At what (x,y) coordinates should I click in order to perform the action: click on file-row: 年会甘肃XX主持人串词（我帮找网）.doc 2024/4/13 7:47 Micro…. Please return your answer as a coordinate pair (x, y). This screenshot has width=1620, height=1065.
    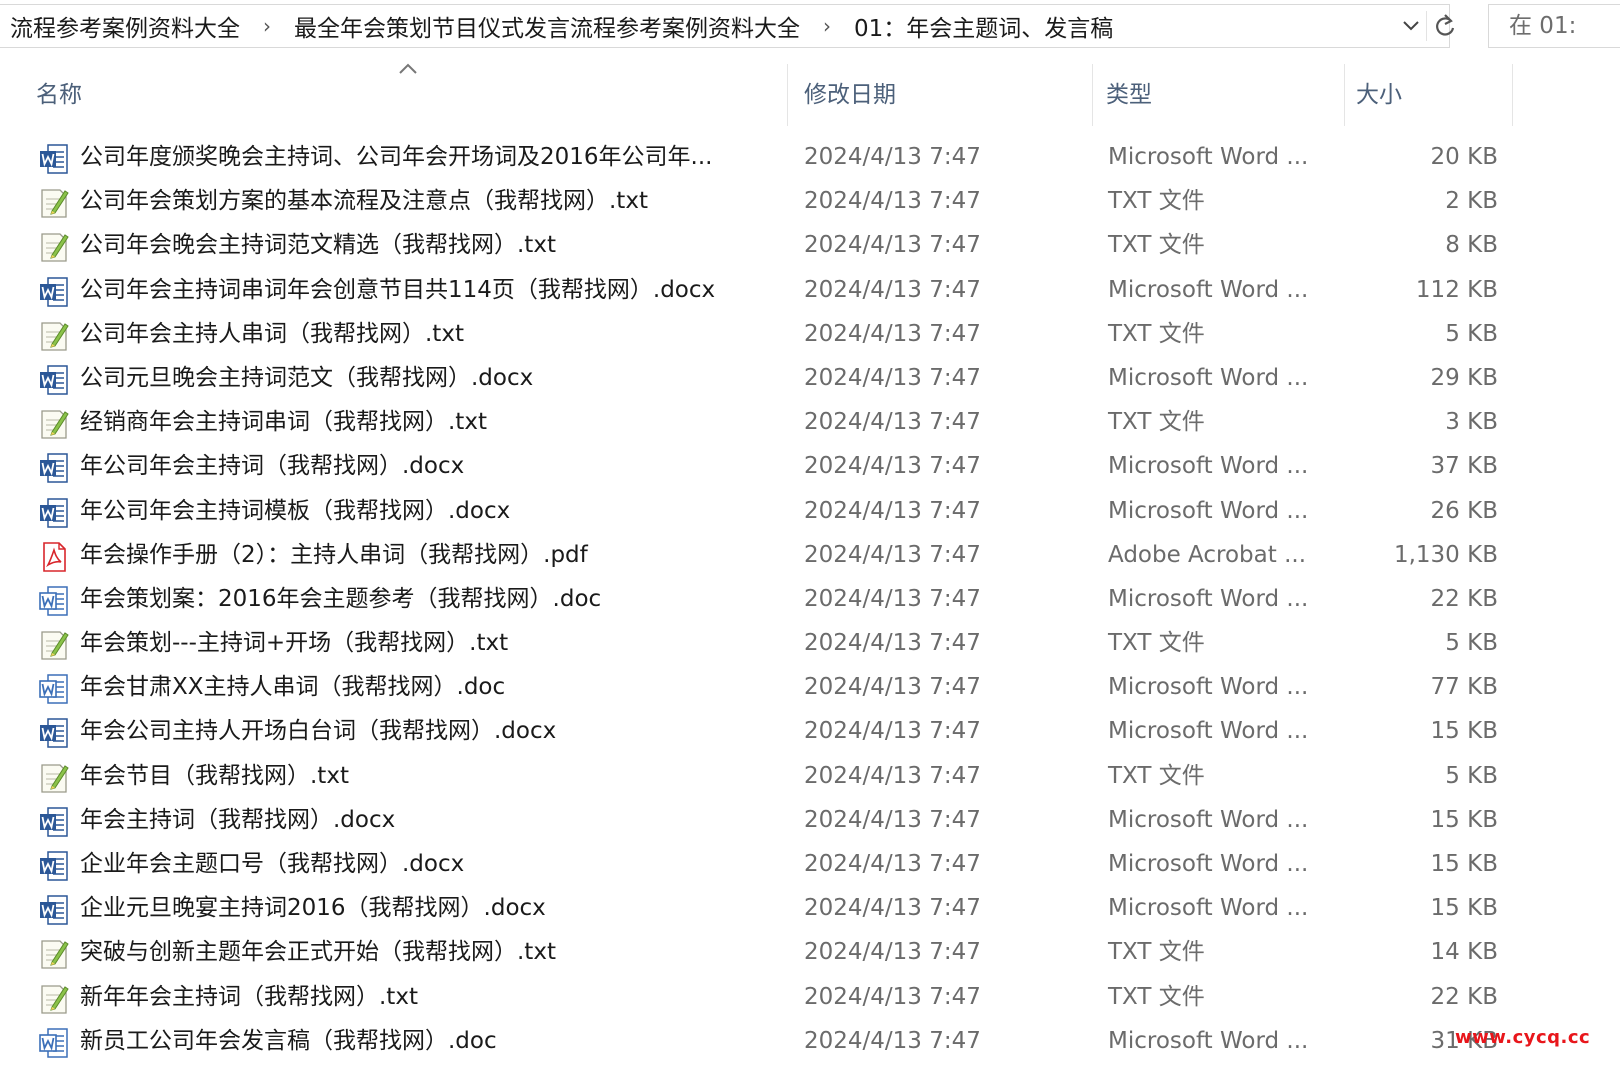
    Looking at the image, I should click on (810, 687).